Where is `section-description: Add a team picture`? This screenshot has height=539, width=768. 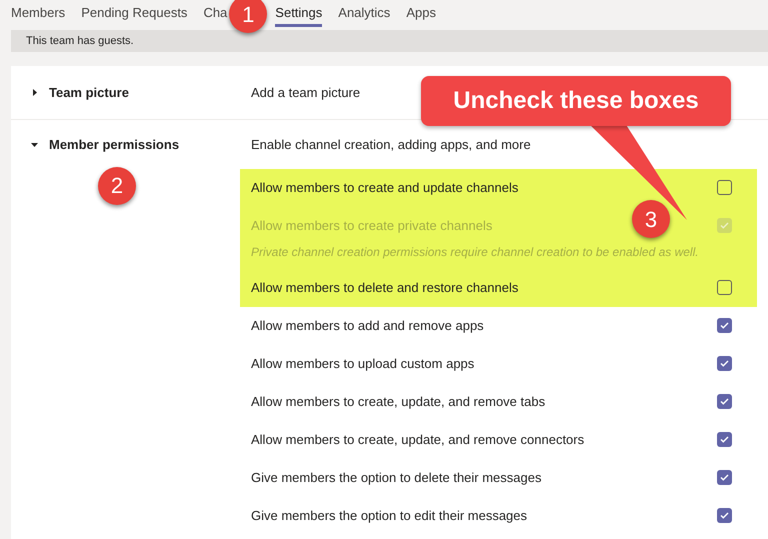
section-description: Add a team picture is located at coordinates (305, 93).